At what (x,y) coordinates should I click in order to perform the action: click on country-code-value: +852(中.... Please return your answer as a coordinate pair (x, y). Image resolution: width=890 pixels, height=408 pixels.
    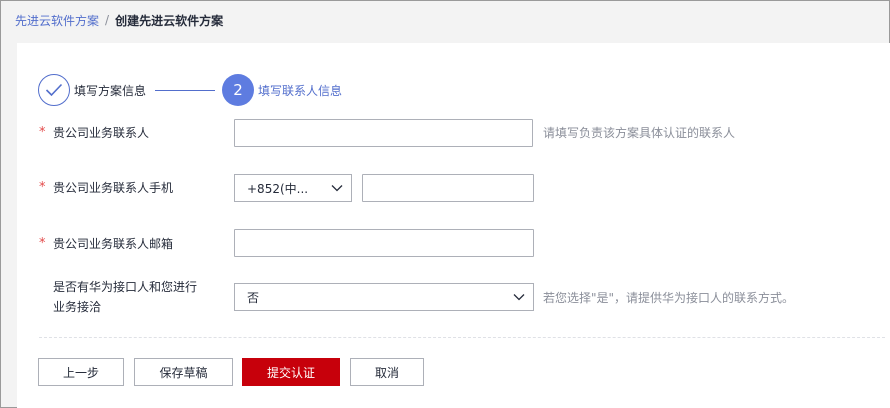
    Looking at the image, I should click on (278, 188).